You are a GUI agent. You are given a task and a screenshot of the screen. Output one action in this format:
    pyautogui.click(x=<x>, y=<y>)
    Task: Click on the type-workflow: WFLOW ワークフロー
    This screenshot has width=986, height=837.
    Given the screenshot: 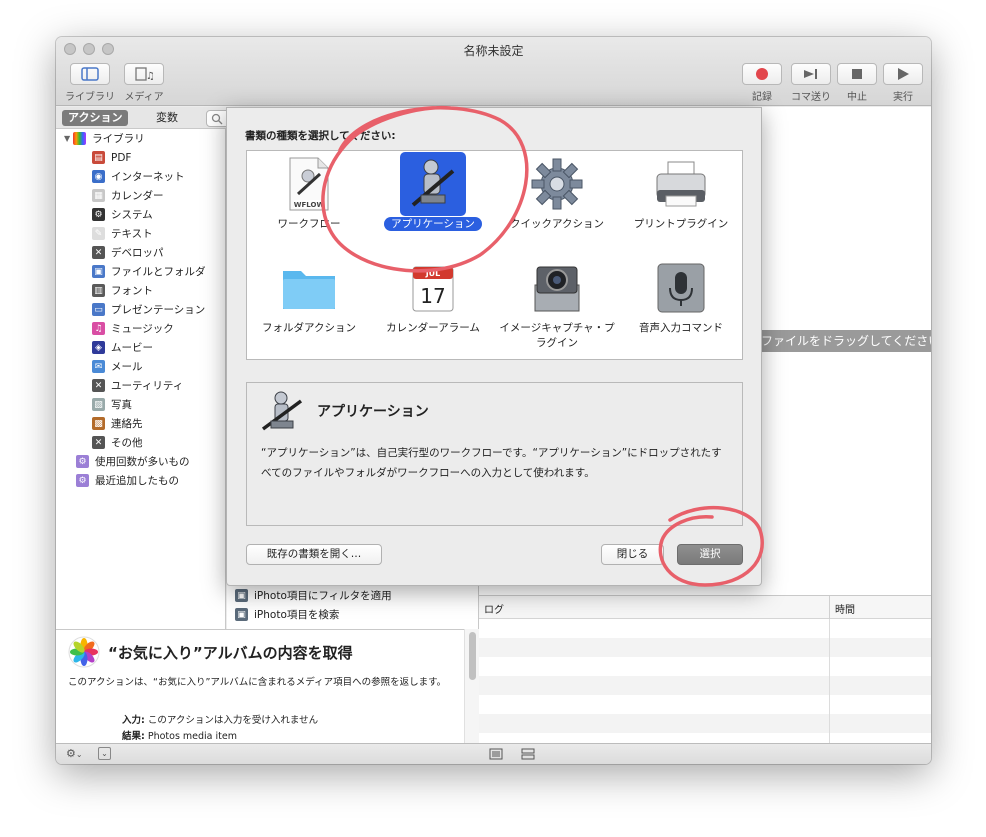 What is the action you would take?
    pyautogui.click(x=309, y=203)
    